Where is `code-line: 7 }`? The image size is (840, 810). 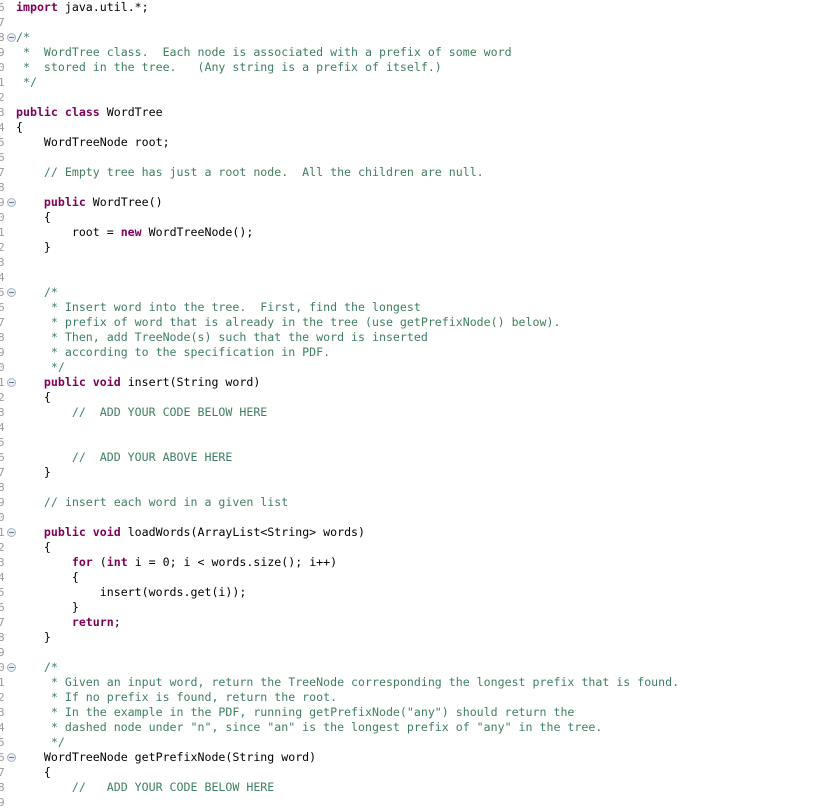
code-line: 7 } is located at coordinates (420, 472).